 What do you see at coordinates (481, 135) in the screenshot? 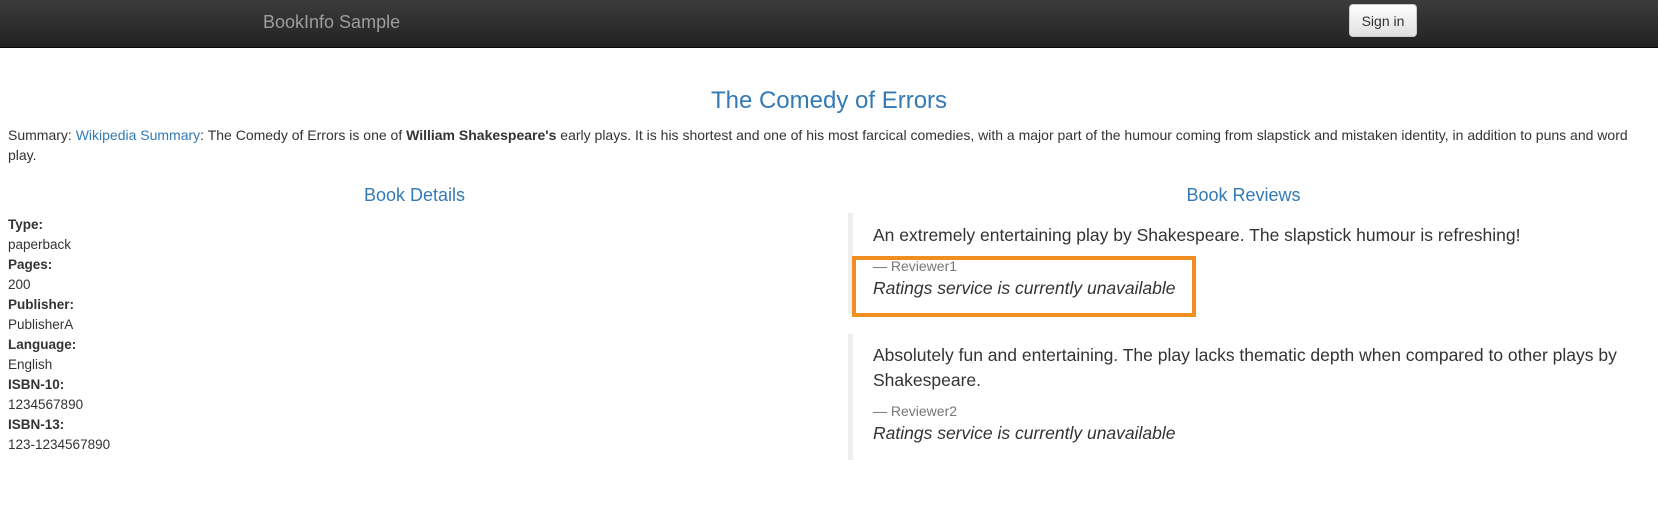
I see `summary-author: William Shakespeare's` at bounding box center [481, 135].